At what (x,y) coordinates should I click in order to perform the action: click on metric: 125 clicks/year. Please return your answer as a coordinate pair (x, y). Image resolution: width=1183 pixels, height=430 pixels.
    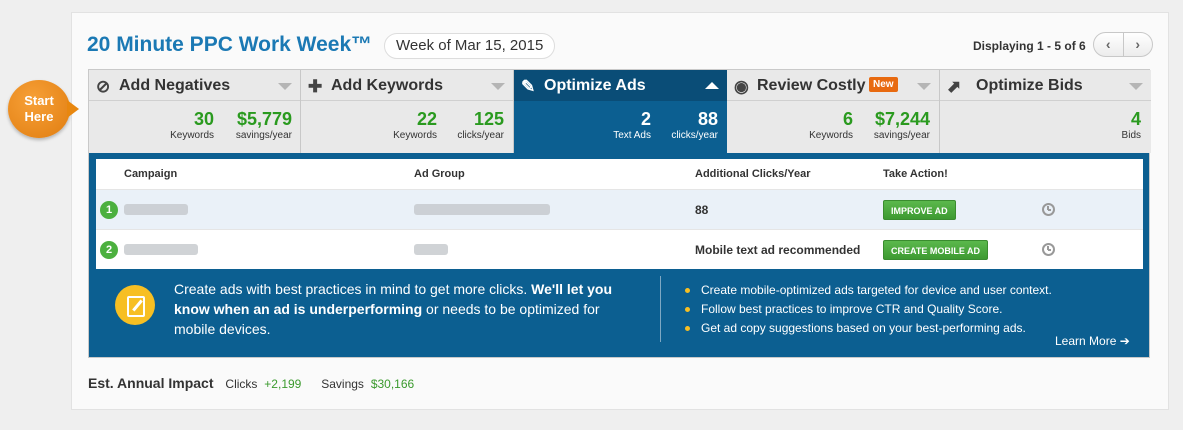
    Looking at the image, I should click on (480, 125).